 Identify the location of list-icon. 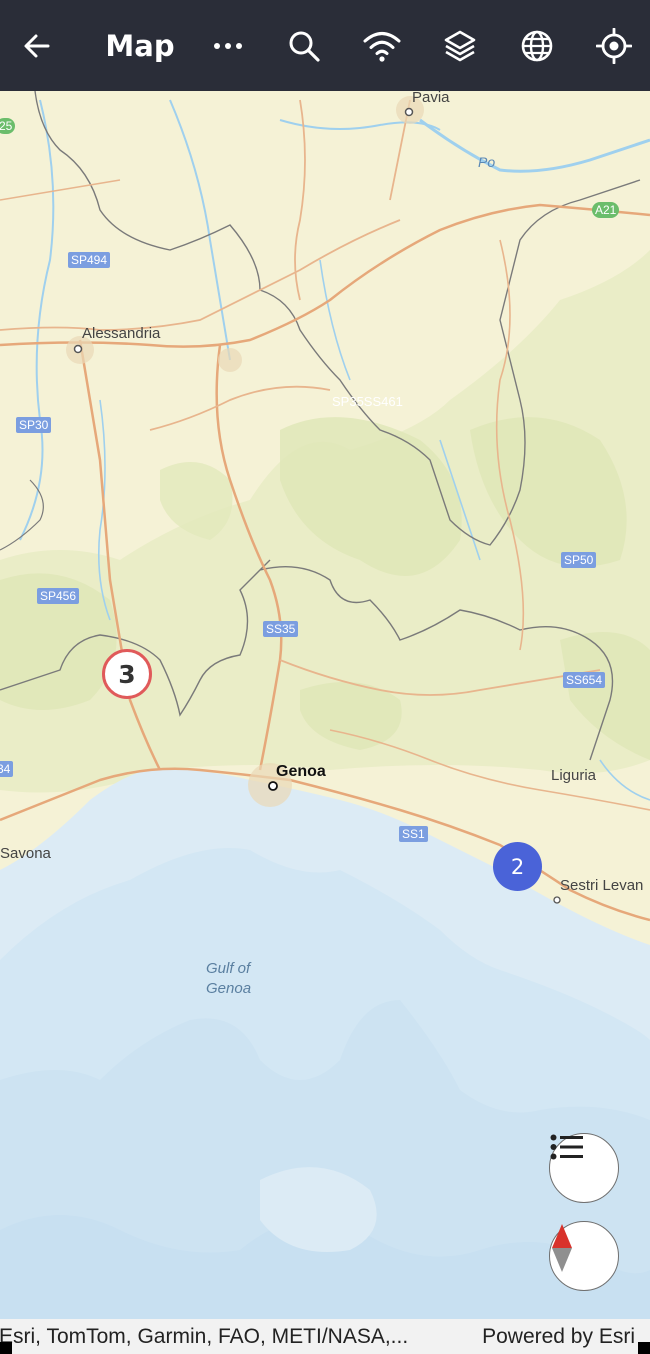
(566, 1147).